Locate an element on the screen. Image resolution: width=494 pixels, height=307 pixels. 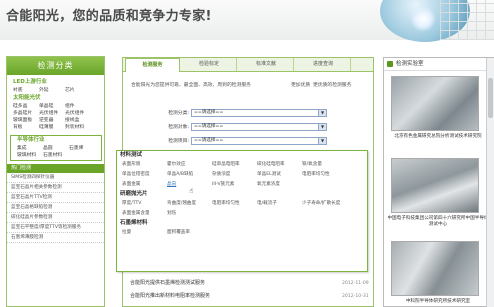
solar-item: 逆变器 is located at coordinates (52, 120).